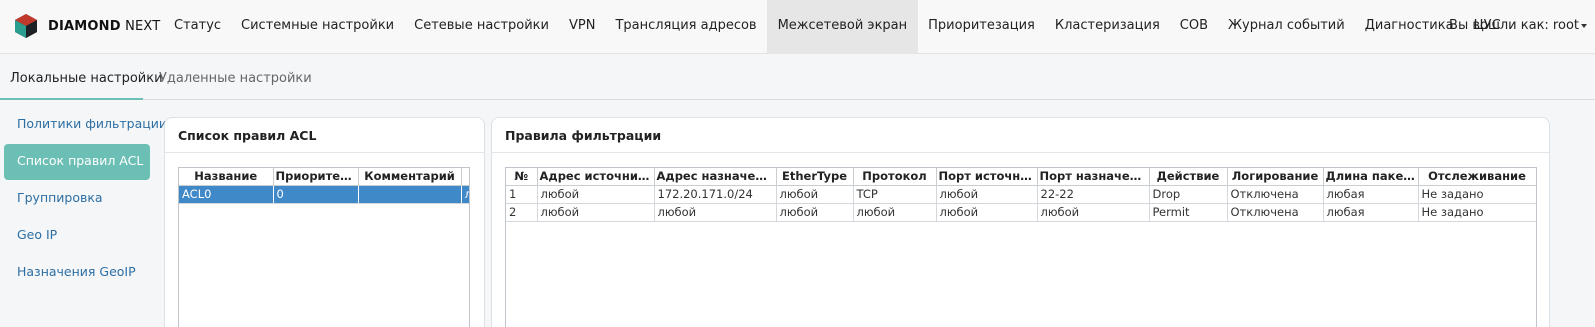 The image size is (1595, 327). I want to click on nav-item-system-settings: Системные настройки, so click(317, 27).